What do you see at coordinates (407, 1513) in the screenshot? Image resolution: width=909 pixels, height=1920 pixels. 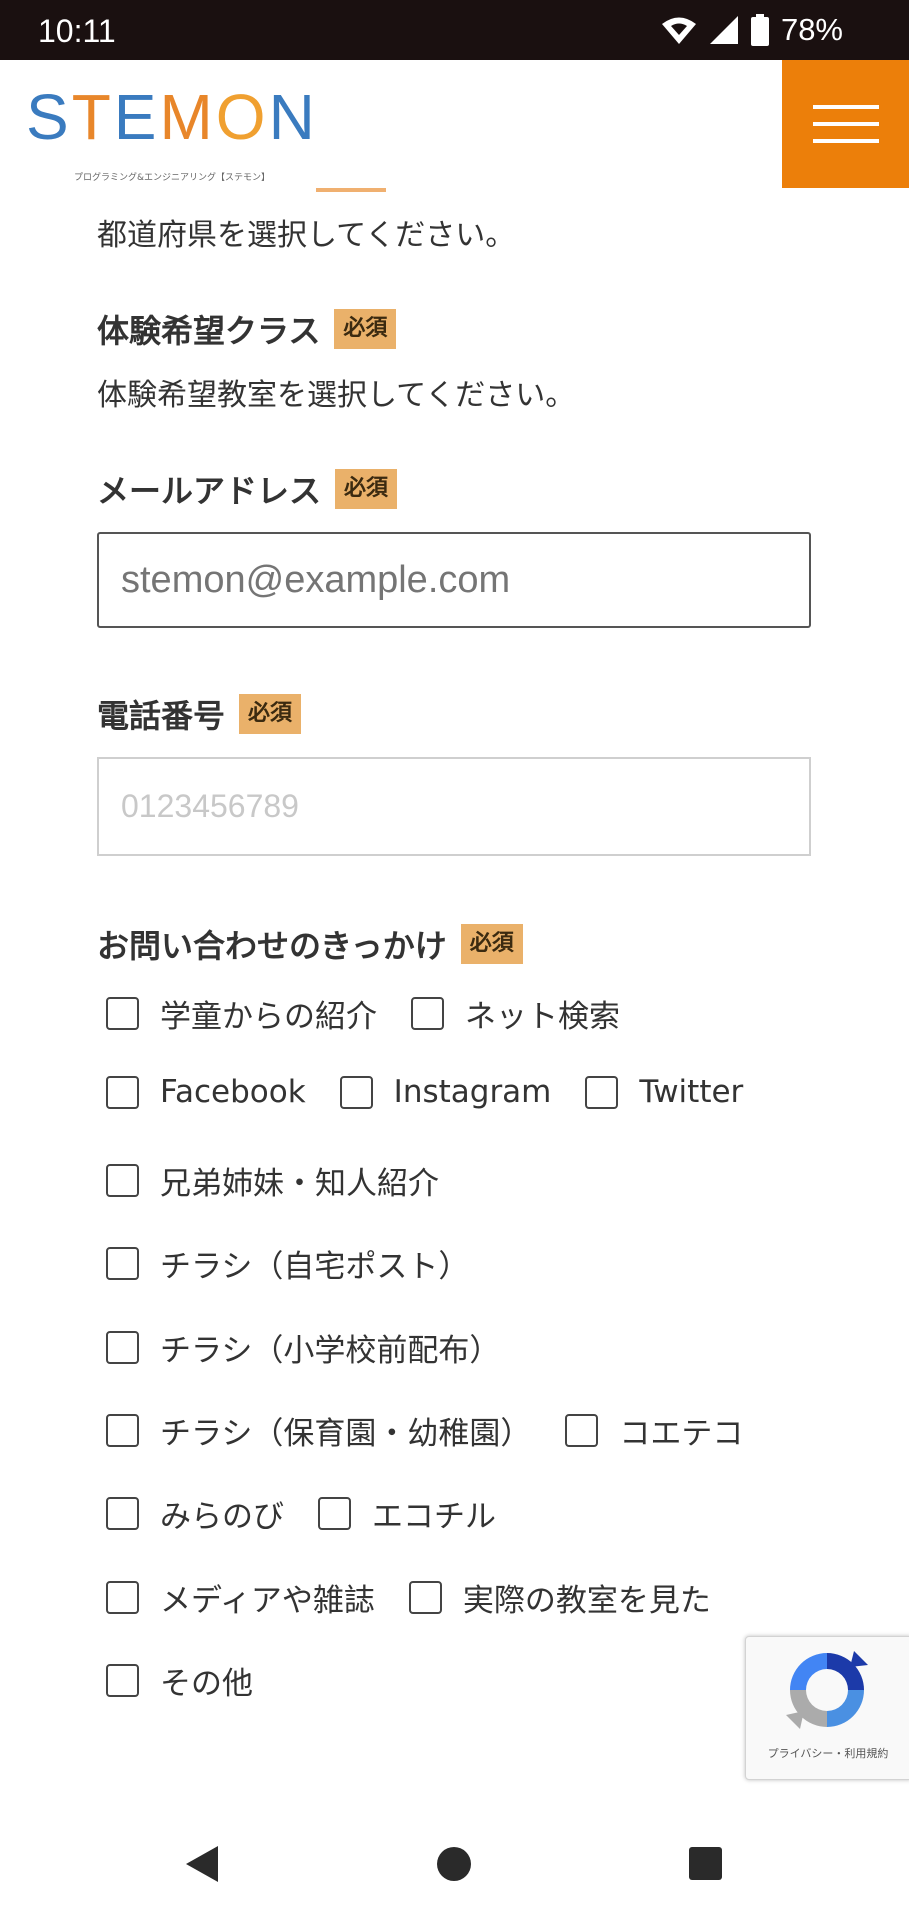 I see `checkbox-ecochil: エコチル` at bounding box center [407, 1513].